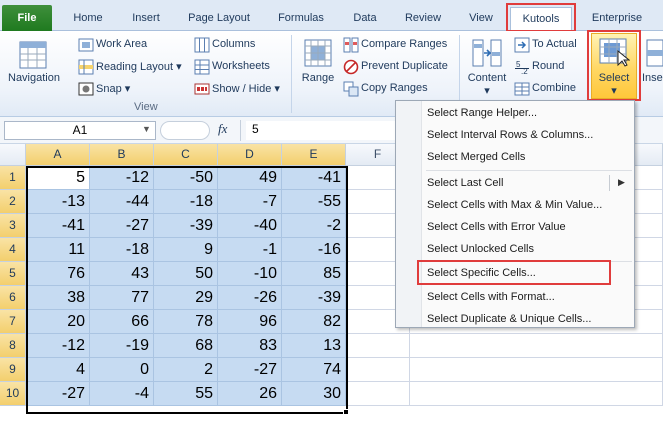 The image size is (663, 423). What do you see at coordinates (346, 412) in the screenshot?
I see `fill-handle` at bounding box center [346, 412].